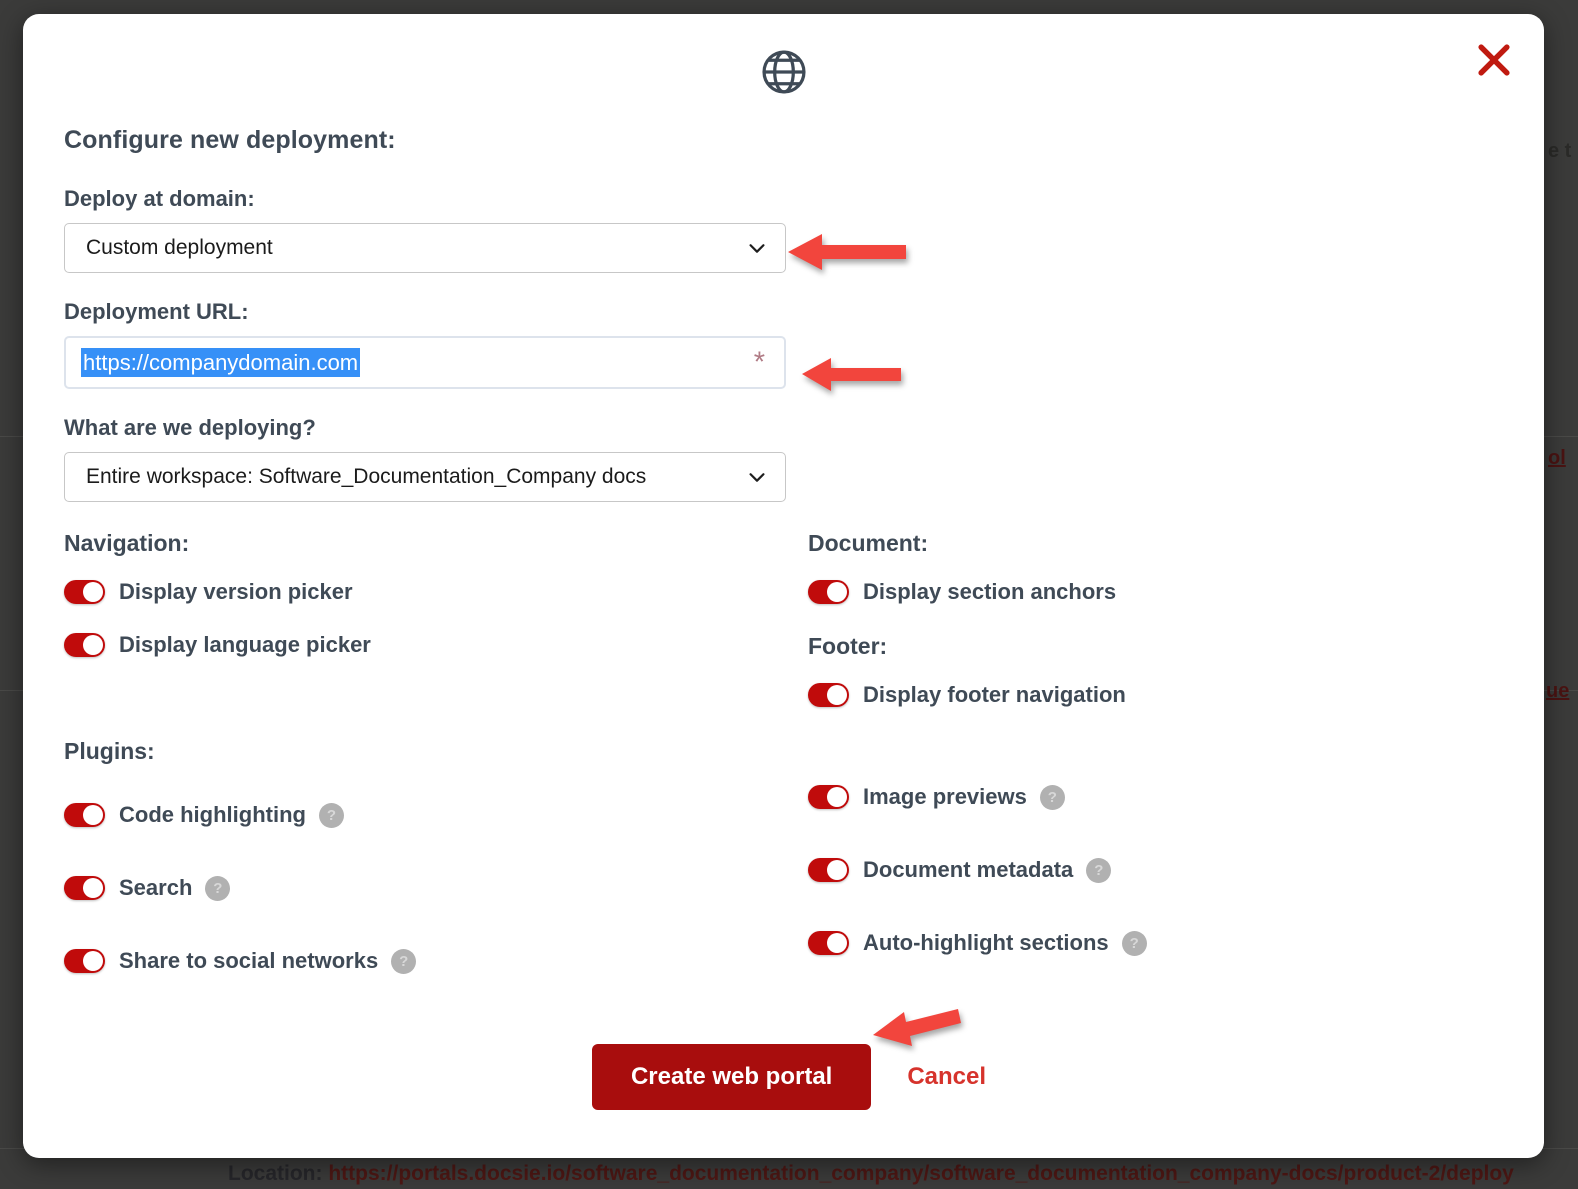 The height and width of the screenshot is (1189, 1578). What do you see at coordinates (1494, 60) in the screenshot?
I see `close-icon` at bounding box center [1494, 60].